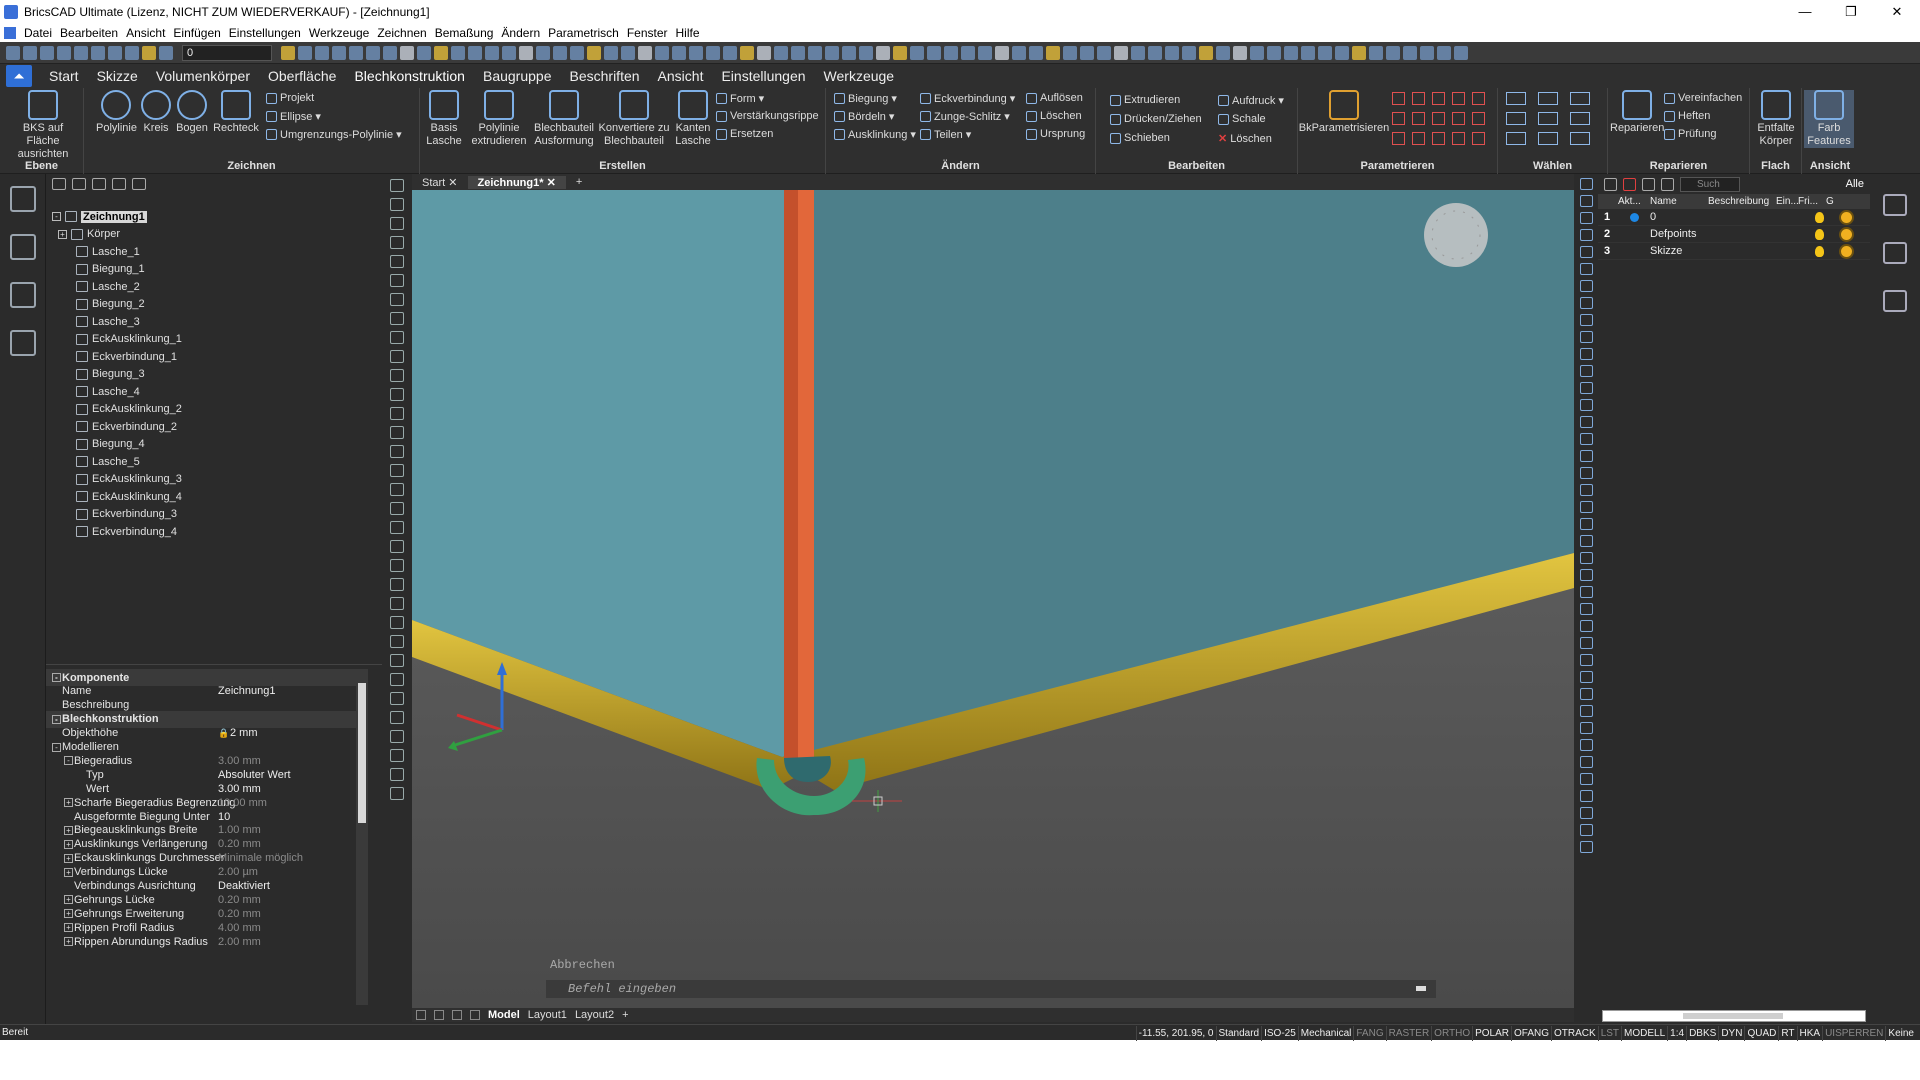 This screenshot has height=1080, width=1920. I want to click on menu-item-5: Werkzeuge, so click(339, 33).